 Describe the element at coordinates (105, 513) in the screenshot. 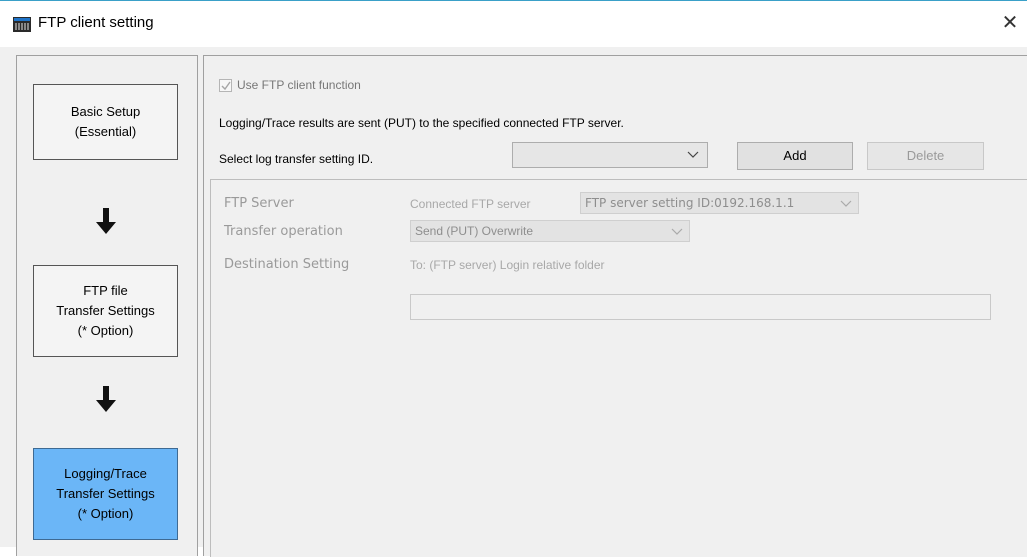

I see `step-log-line3: (* Option)` at that location.